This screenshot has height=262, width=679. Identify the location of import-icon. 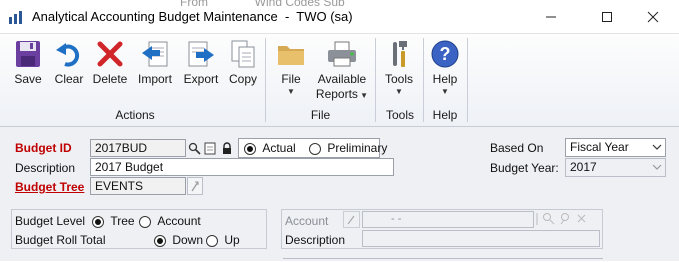
(155, 55).